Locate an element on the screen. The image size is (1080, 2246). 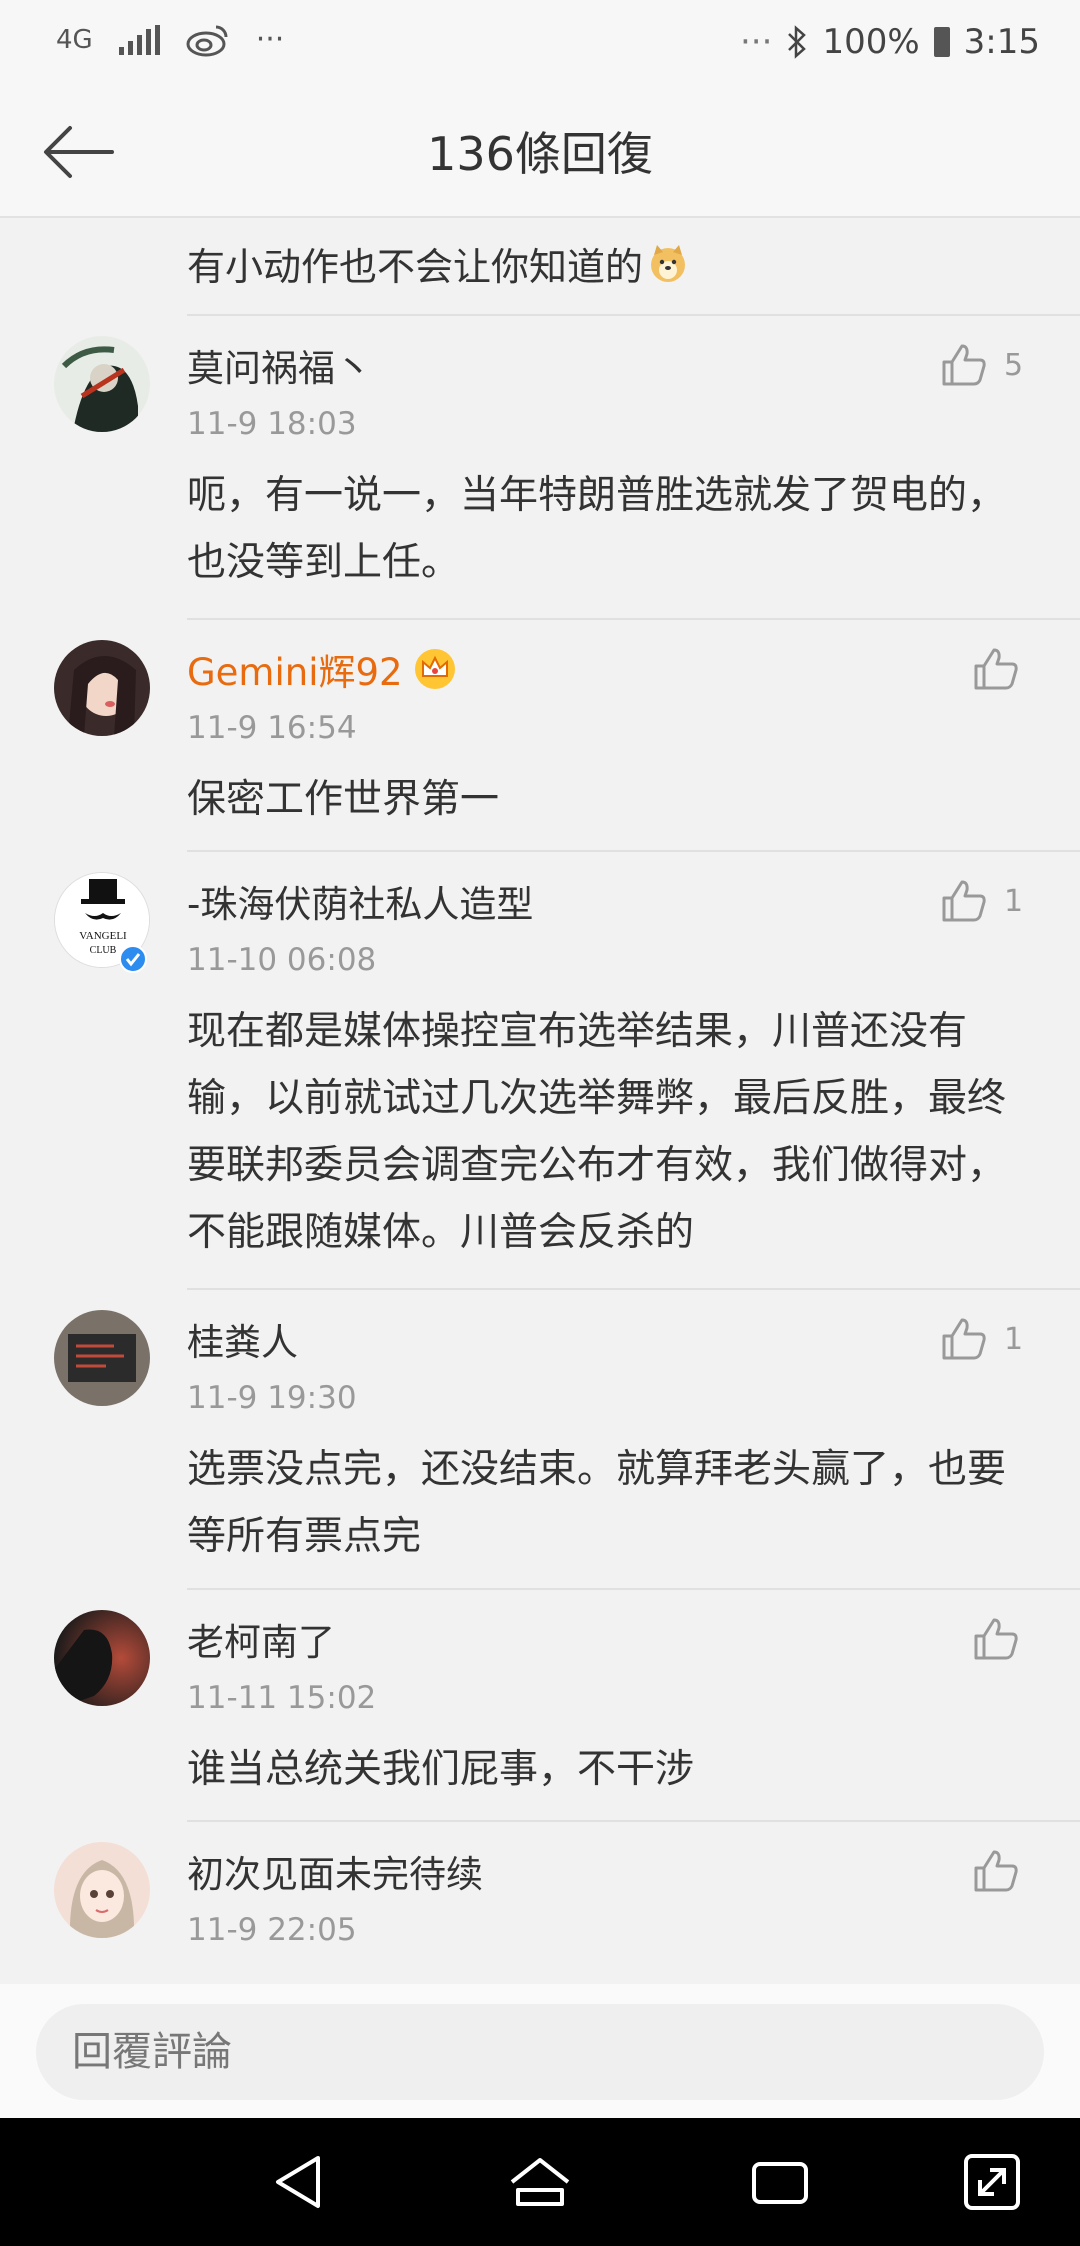
like-button: 5 is located at coordinates (981, 365).